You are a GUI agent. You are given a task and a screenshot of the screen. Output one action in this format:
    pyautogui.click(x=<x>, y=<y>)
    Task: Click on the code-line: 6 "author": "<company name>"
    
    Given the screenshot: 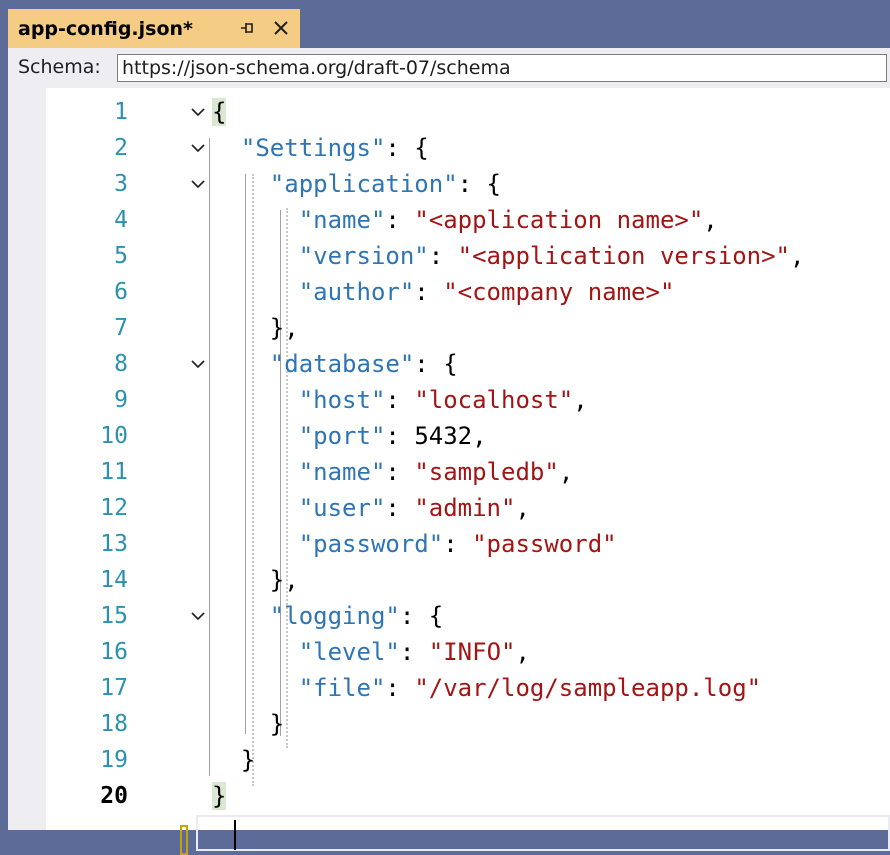 What is the action you would take?
    pyautogui.click(x=468, y=292)
    